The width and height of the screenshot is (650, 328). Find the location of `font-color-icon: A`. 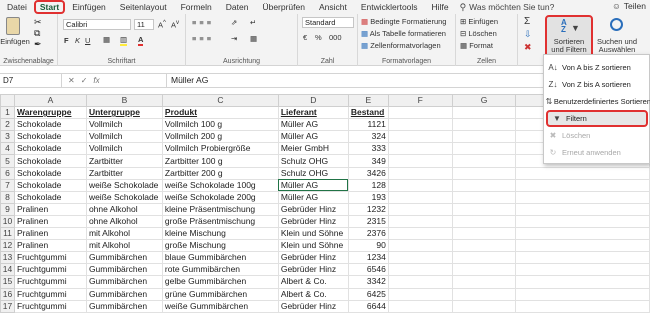

font-color-icon: A is located at coordinates (141, 40).